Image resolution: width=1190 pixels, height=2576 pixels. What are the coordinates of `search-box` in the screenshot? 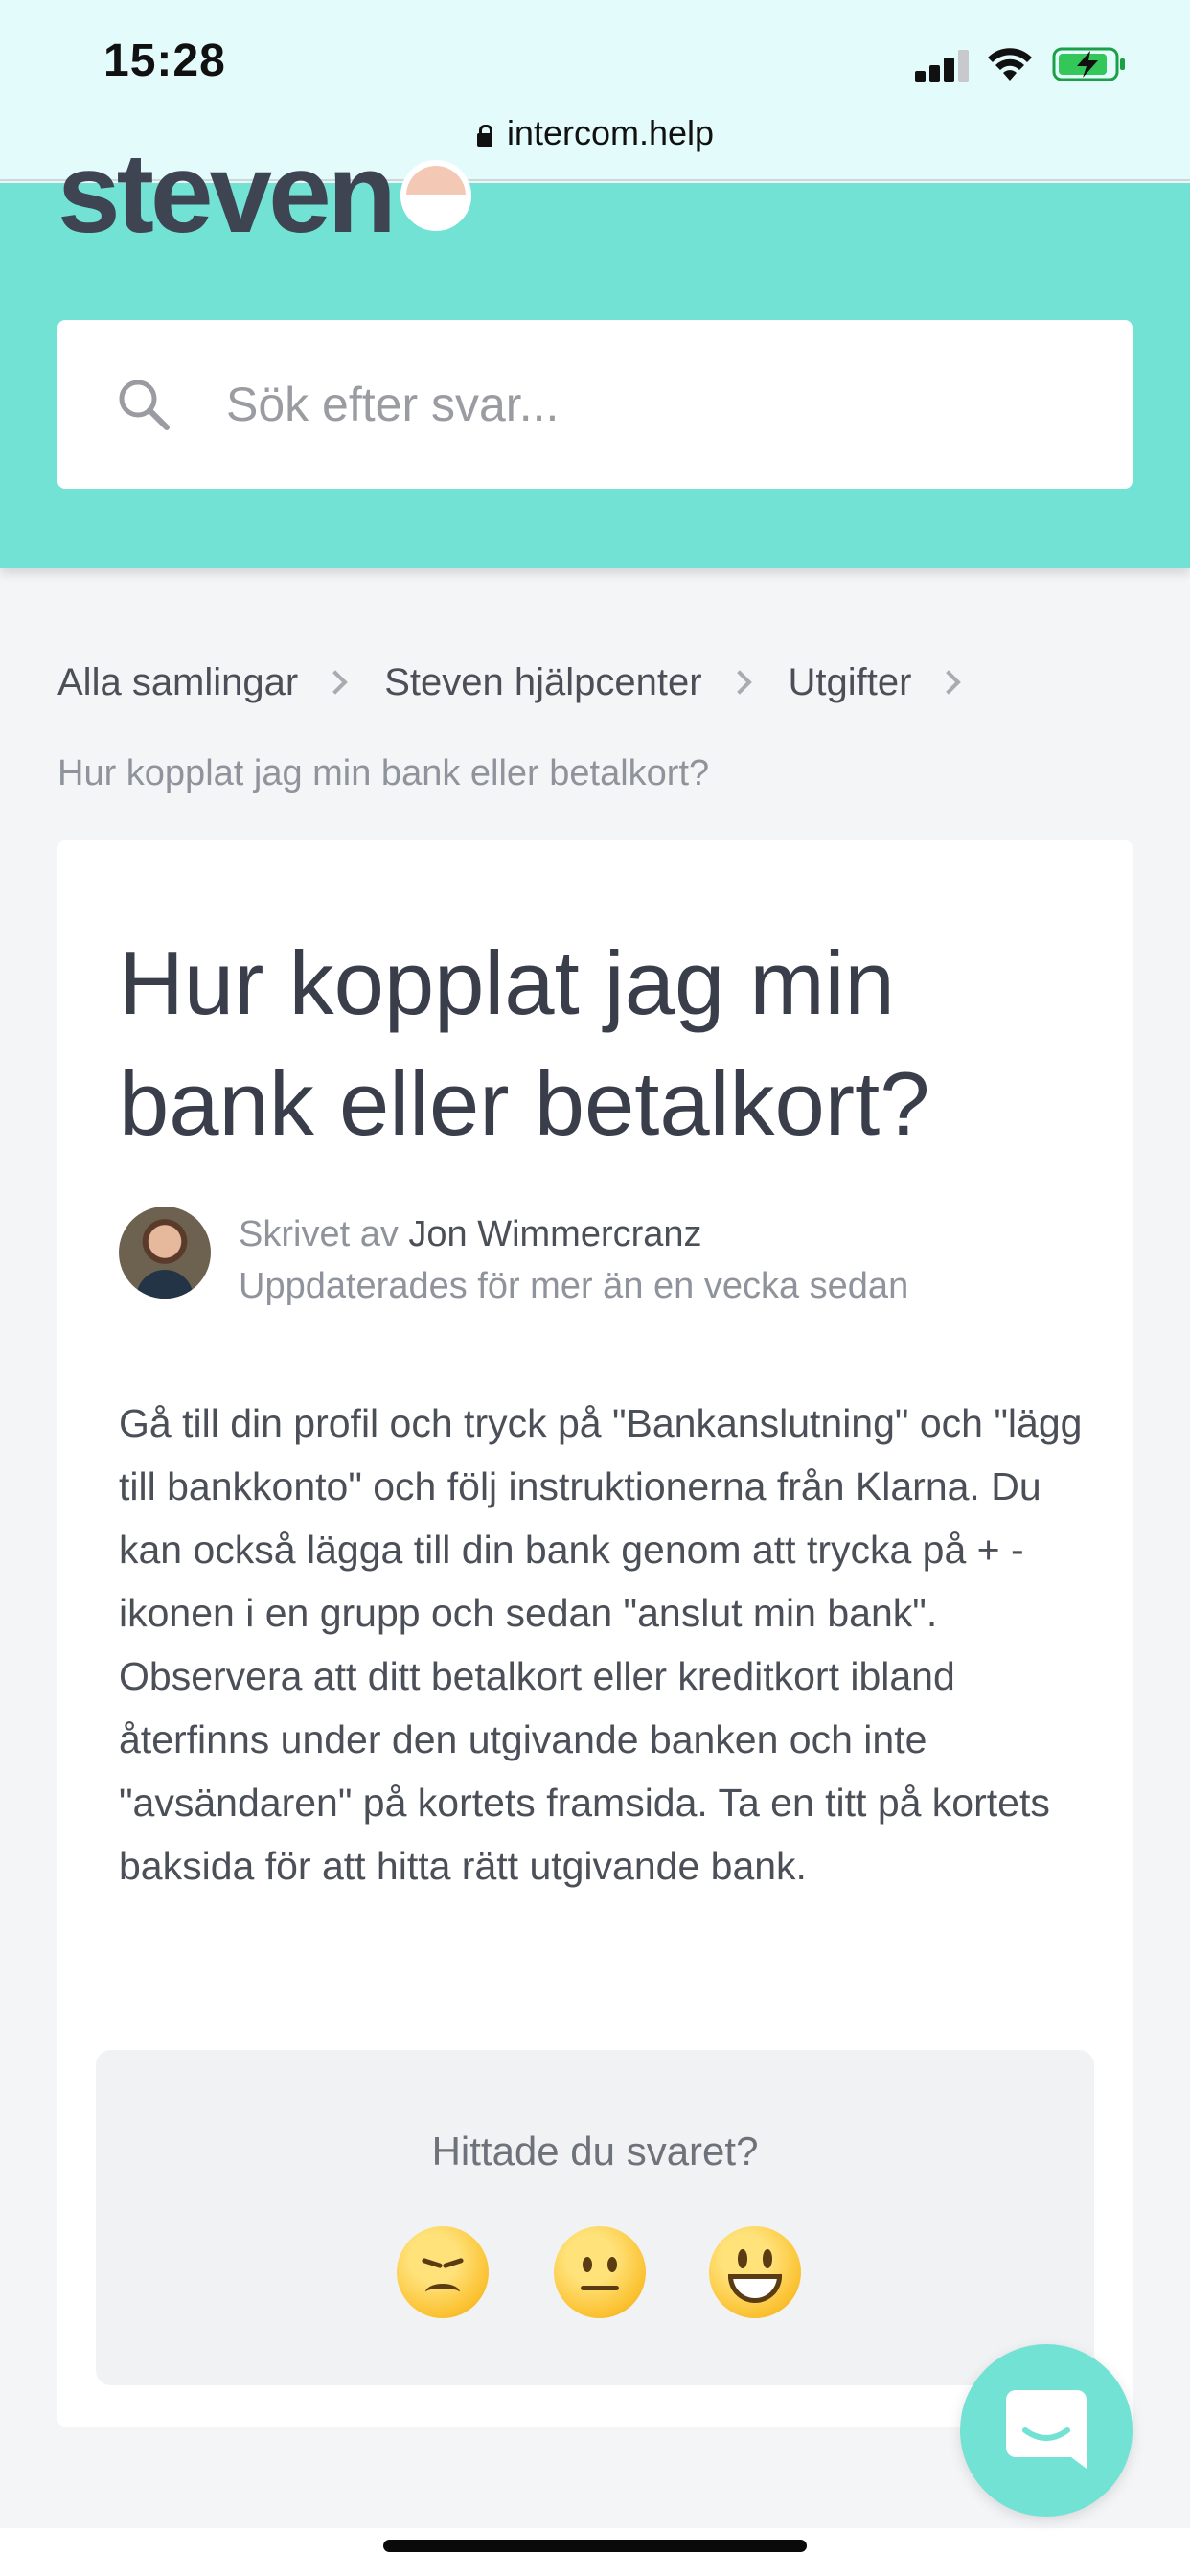 It's located at (595, 404).